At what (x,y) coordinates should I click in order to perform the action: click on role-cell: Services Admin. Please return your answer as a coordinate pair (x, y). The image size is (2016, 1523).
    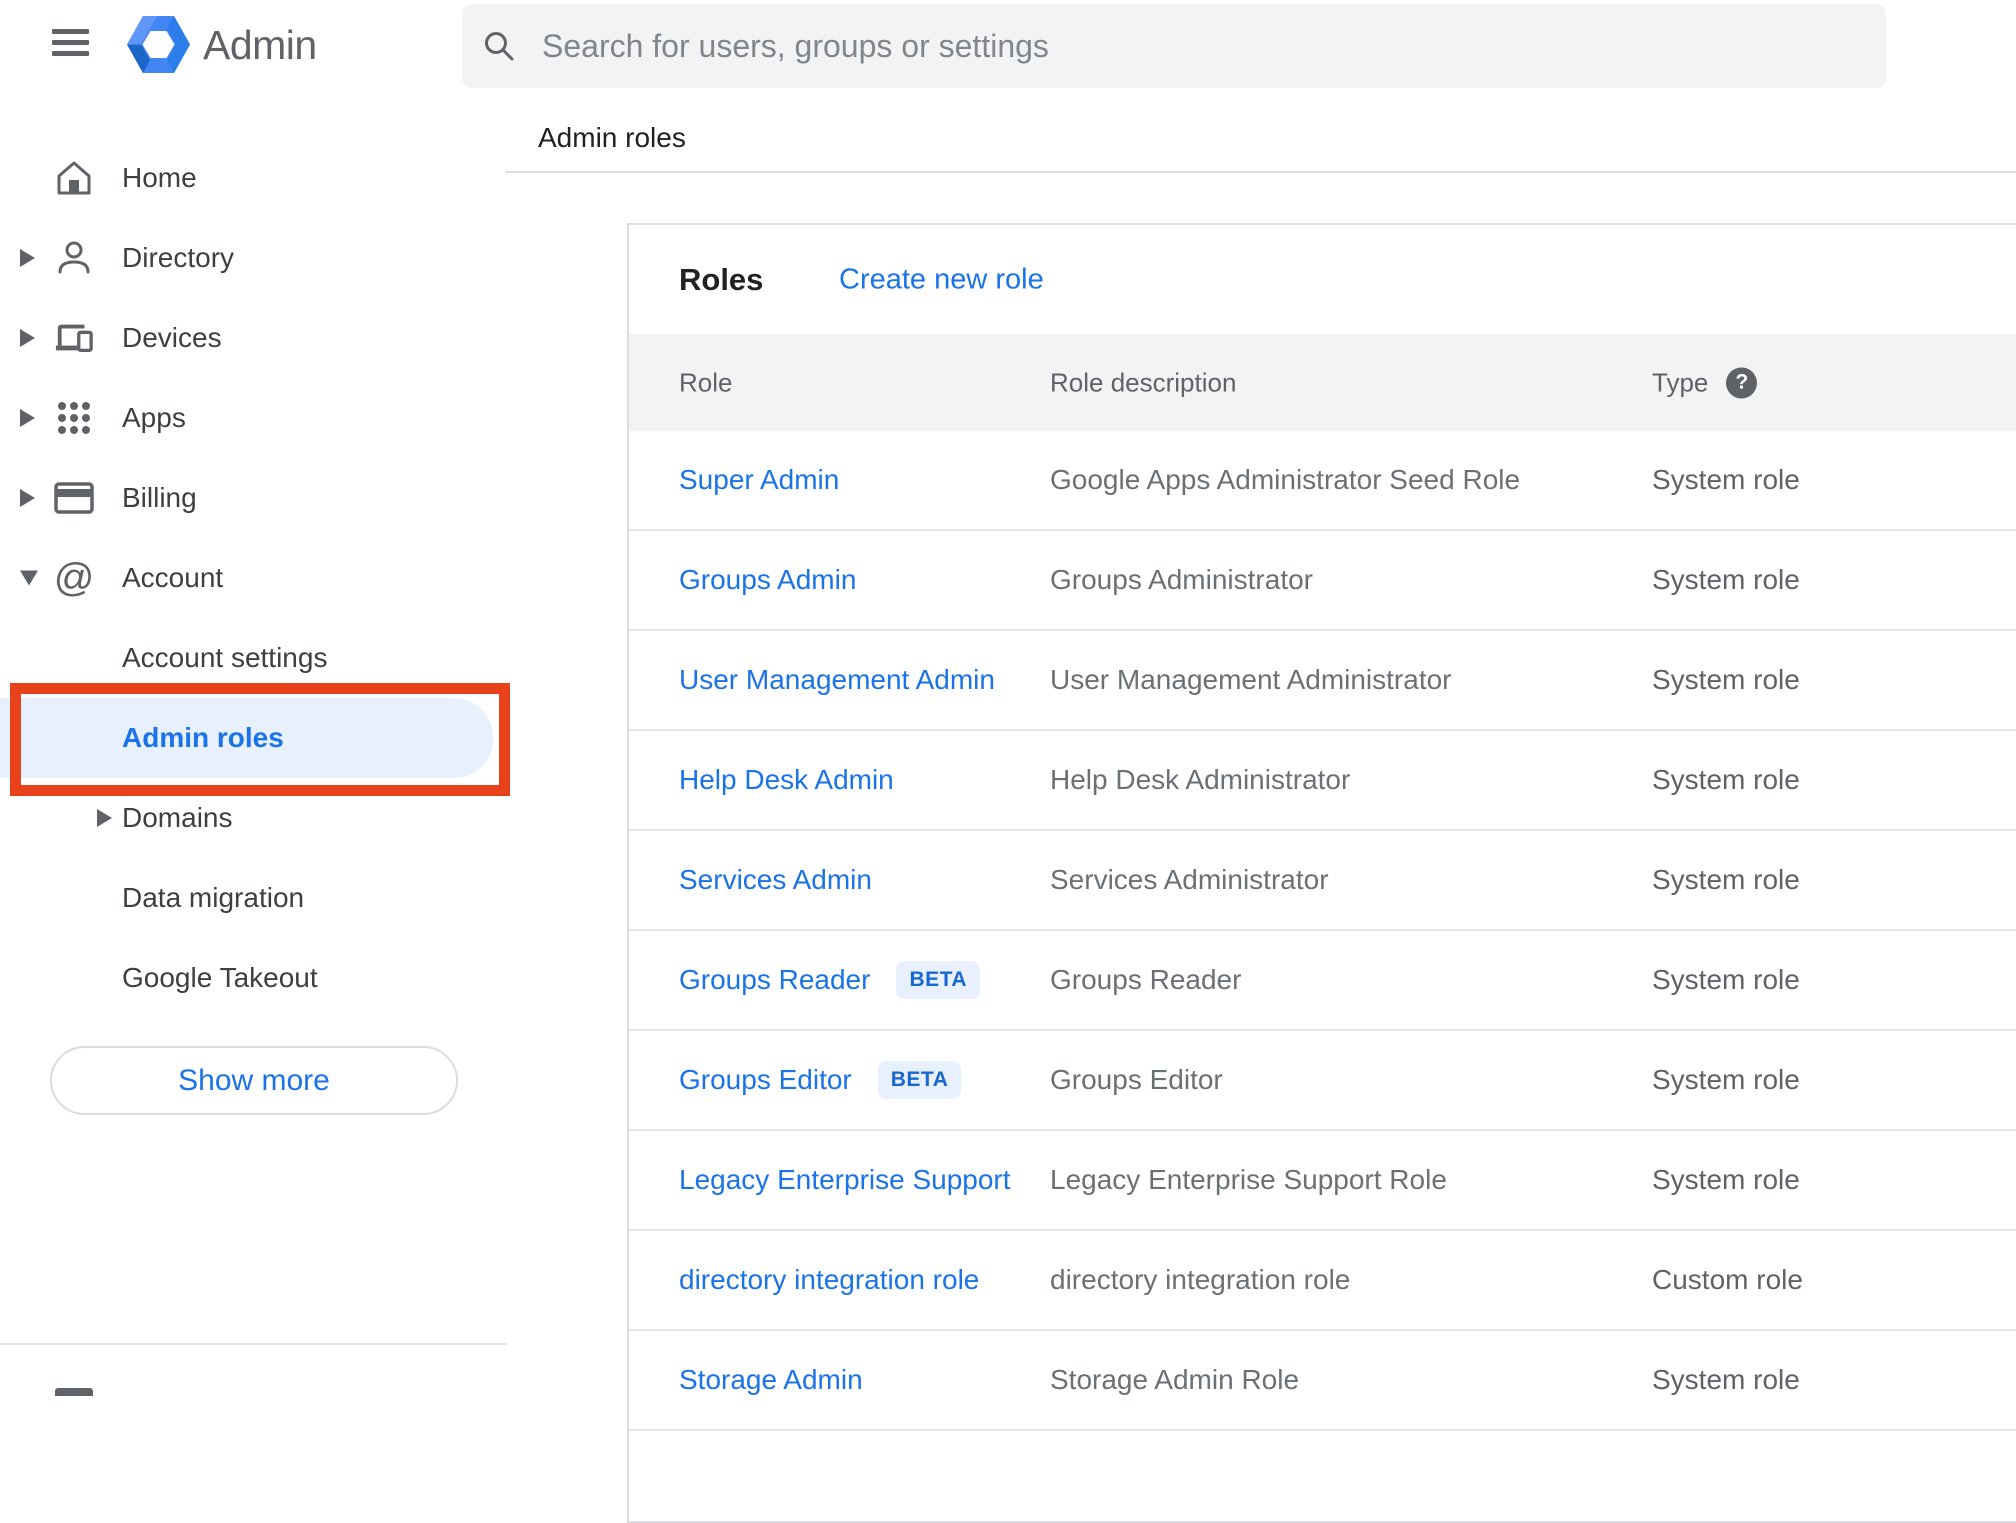
    Looking at the image, I should click on (775, 880).